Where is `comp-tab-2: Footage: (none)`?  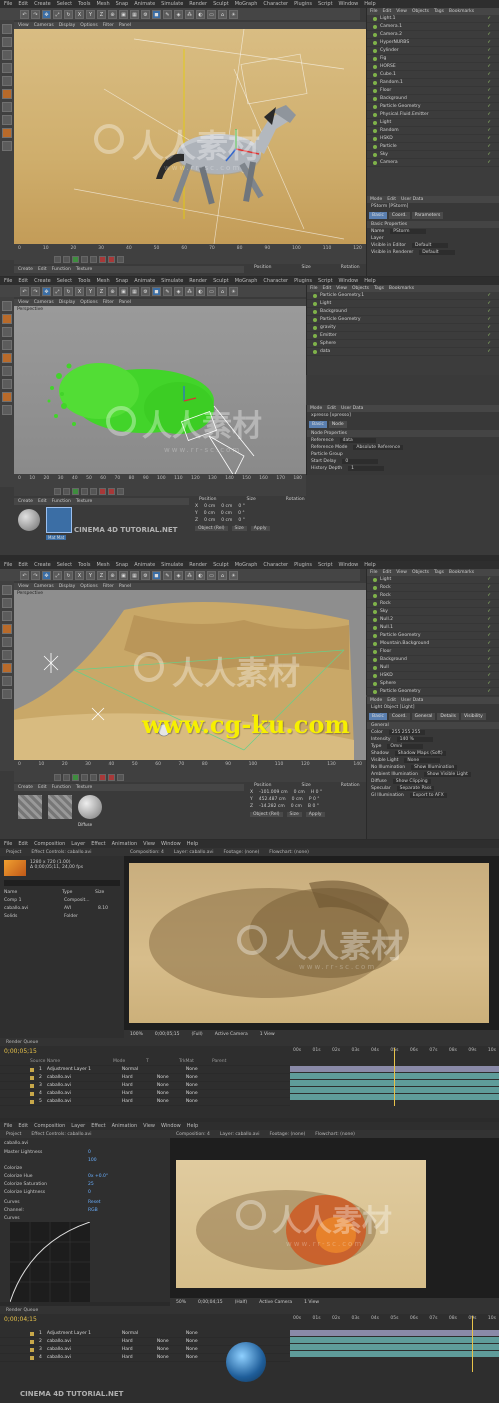 comp-tab-2: Footage: (none) is located at coordinates (241, 852).